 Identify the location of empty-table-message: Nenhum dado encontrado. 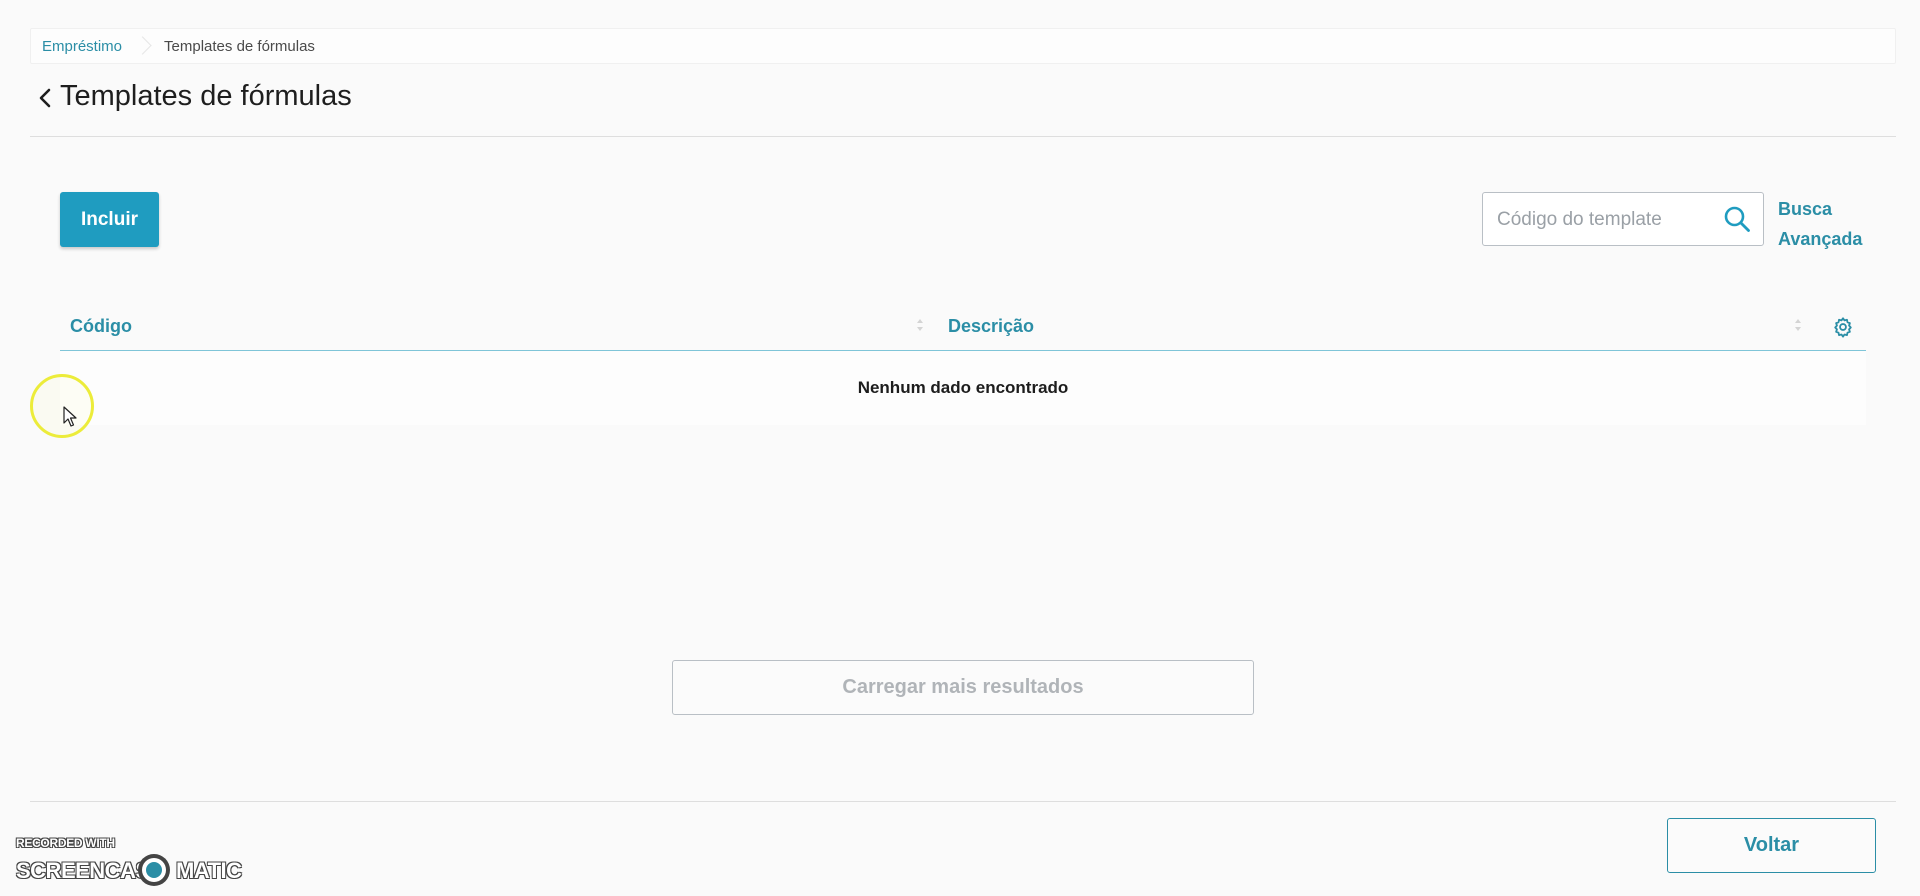
(963, 388).